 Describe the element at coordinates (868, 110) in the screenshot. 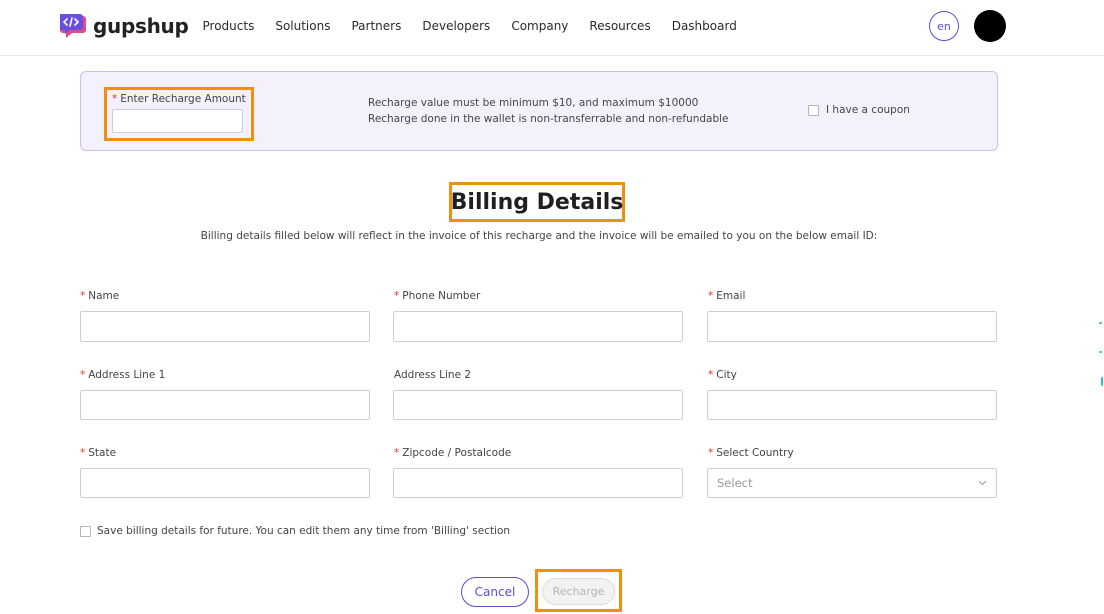

I see `coupon-label: I have a coupon` at that location.